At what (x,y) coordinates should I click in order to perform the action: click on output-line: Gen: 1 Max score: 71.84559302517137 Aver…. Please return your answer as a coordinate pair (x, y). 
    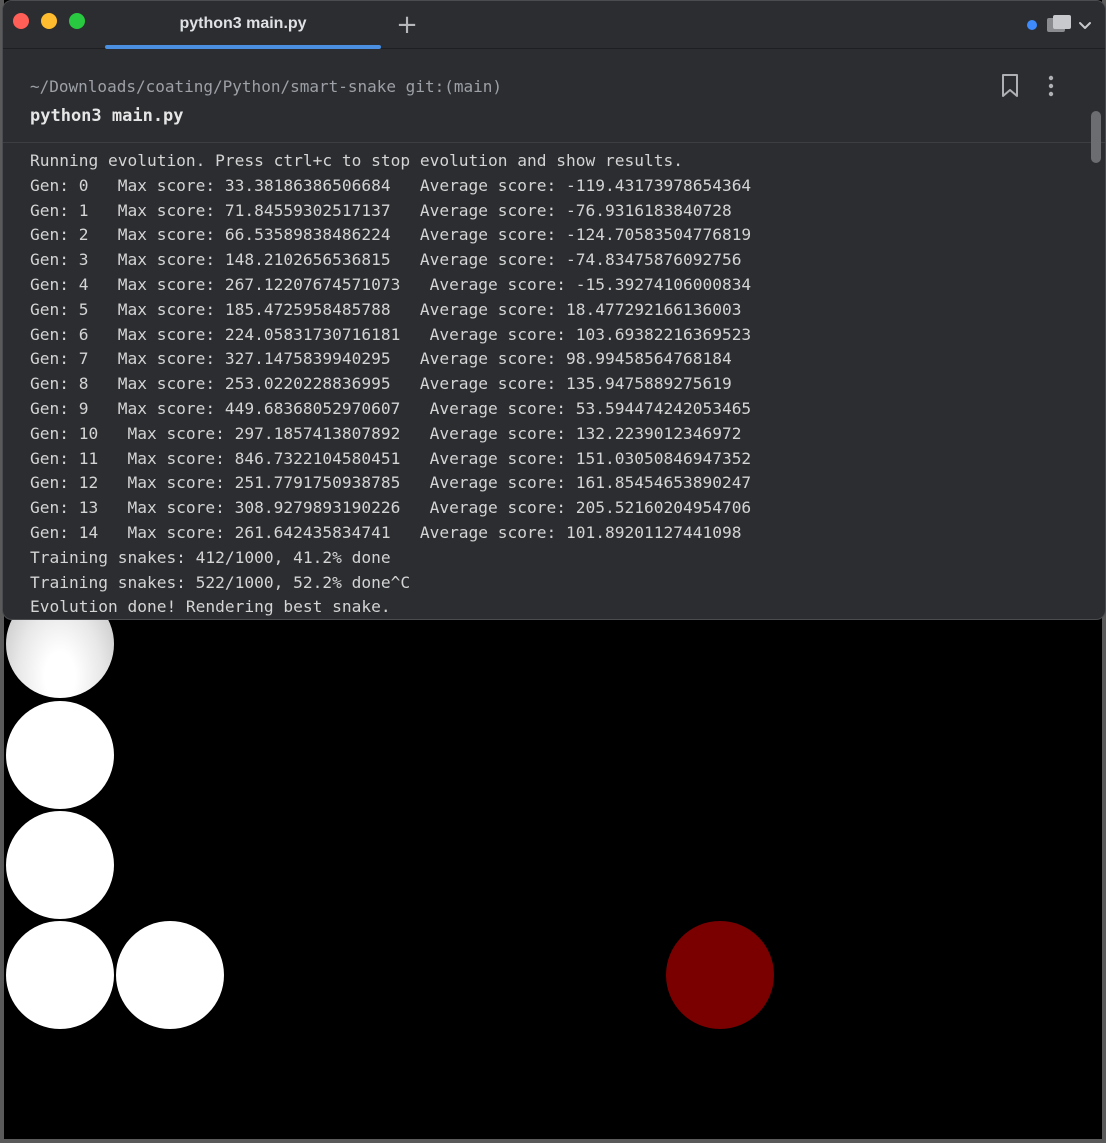
    Looking at the image, I should click on (381, 210).